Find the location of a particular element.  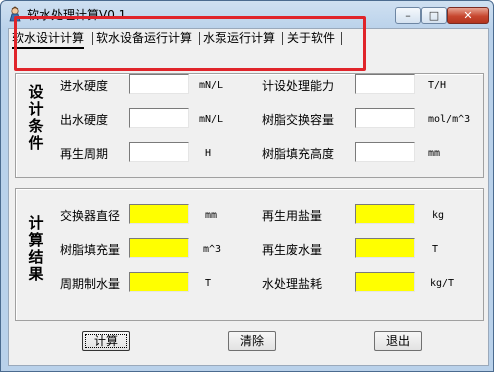

regeneration-salt-output is located at coordinates (385, 214).